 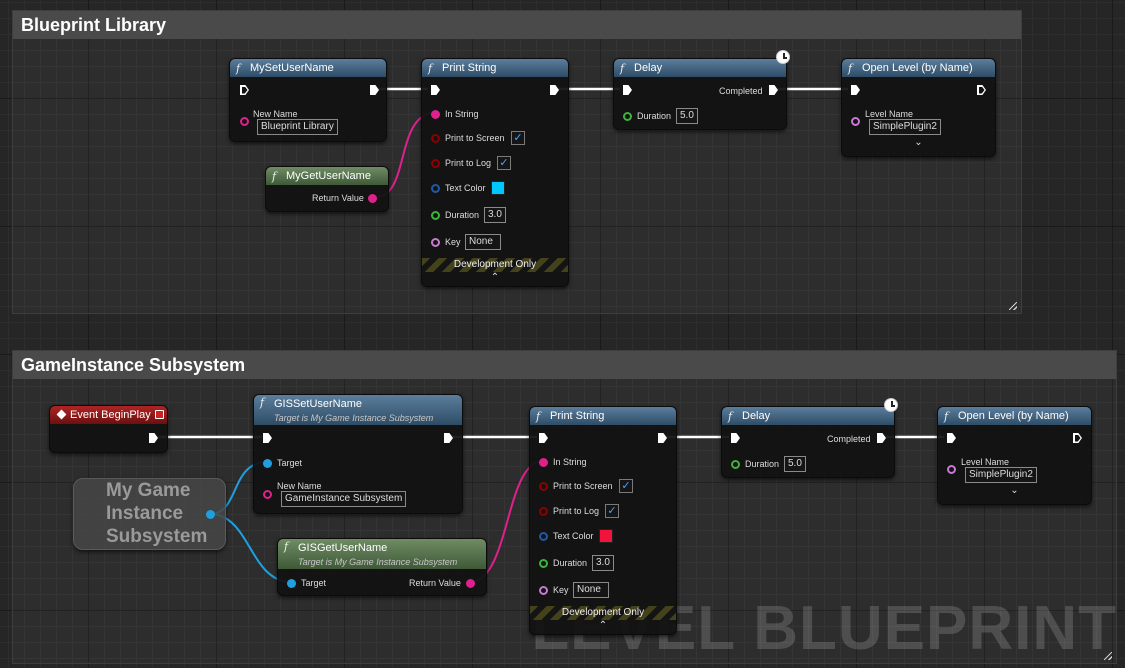 What do you see at coordinates (328, 176) in the screenshot?
I see `node-title: MyGetUserName` at bounding box center [328, 176].